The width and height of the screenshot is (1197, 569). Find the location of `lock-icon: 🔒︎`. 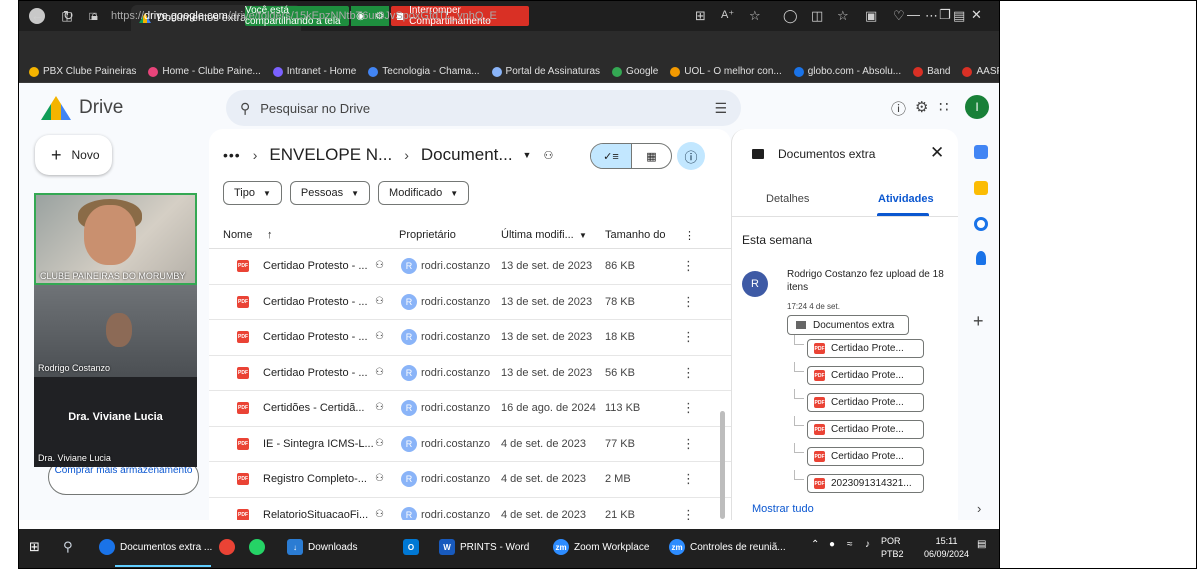

lock-icon: 🔒︎ is located at coordinates (94, 16).